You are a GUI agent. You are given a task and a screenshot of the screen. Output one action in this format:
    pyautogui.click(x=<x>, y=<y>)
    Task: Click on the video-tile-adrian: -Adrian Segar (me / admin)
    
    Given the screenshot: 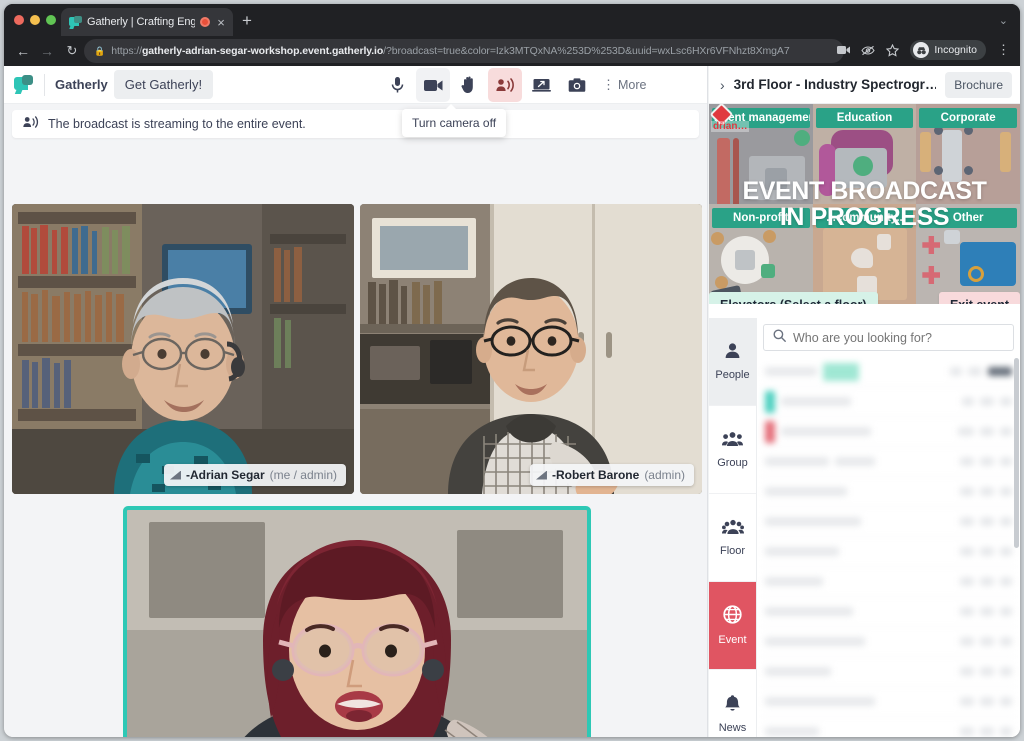 What is the action you would take?
    pyautogui.click(x=183, y=349)
    